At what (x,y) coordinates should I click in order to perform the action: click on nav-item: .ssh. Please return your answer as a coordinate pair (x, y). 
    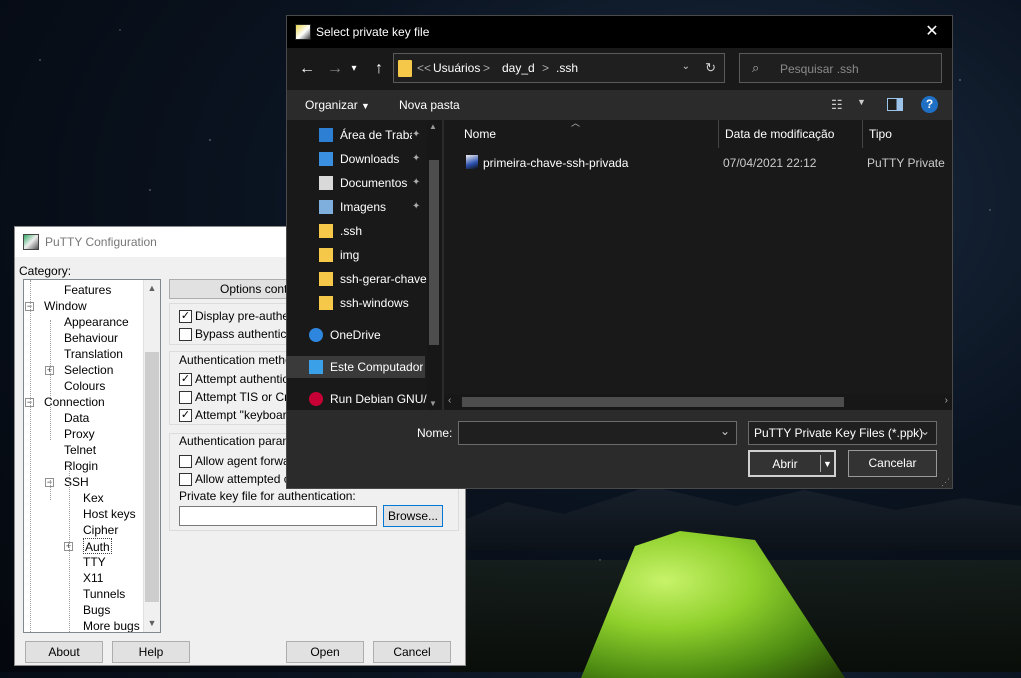
    Looking at the image, I should click on (356, 231).